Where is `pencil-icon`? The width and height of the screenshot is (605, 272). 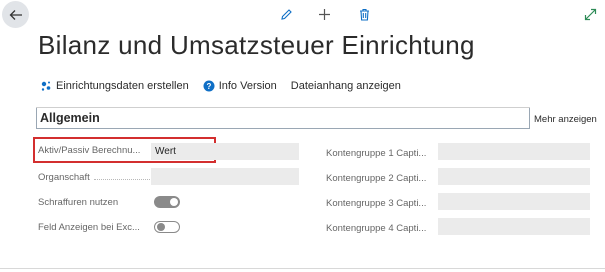
pencil-icon is located at coordinates (286, 14).